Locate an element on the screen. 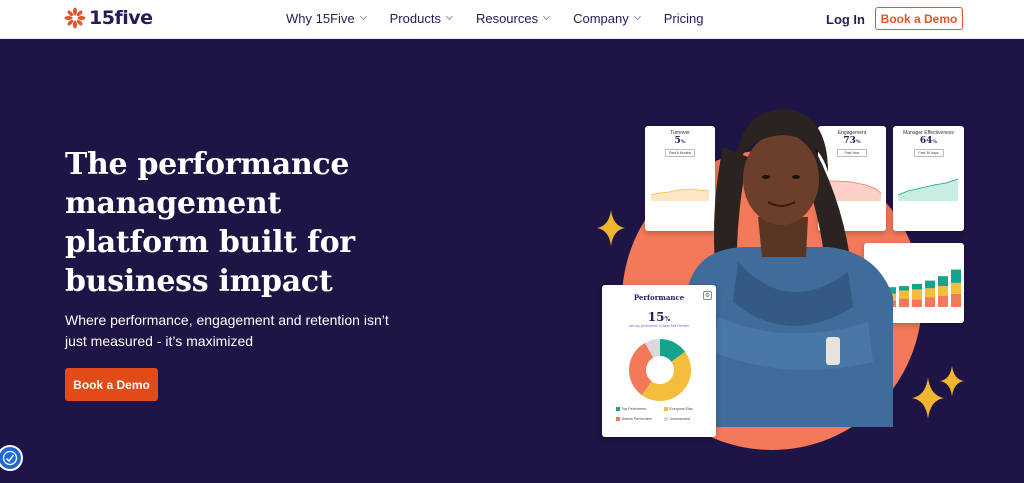 This screenshot has height=483, width=1024. accessibility-button is located at coordinates (11, 458).